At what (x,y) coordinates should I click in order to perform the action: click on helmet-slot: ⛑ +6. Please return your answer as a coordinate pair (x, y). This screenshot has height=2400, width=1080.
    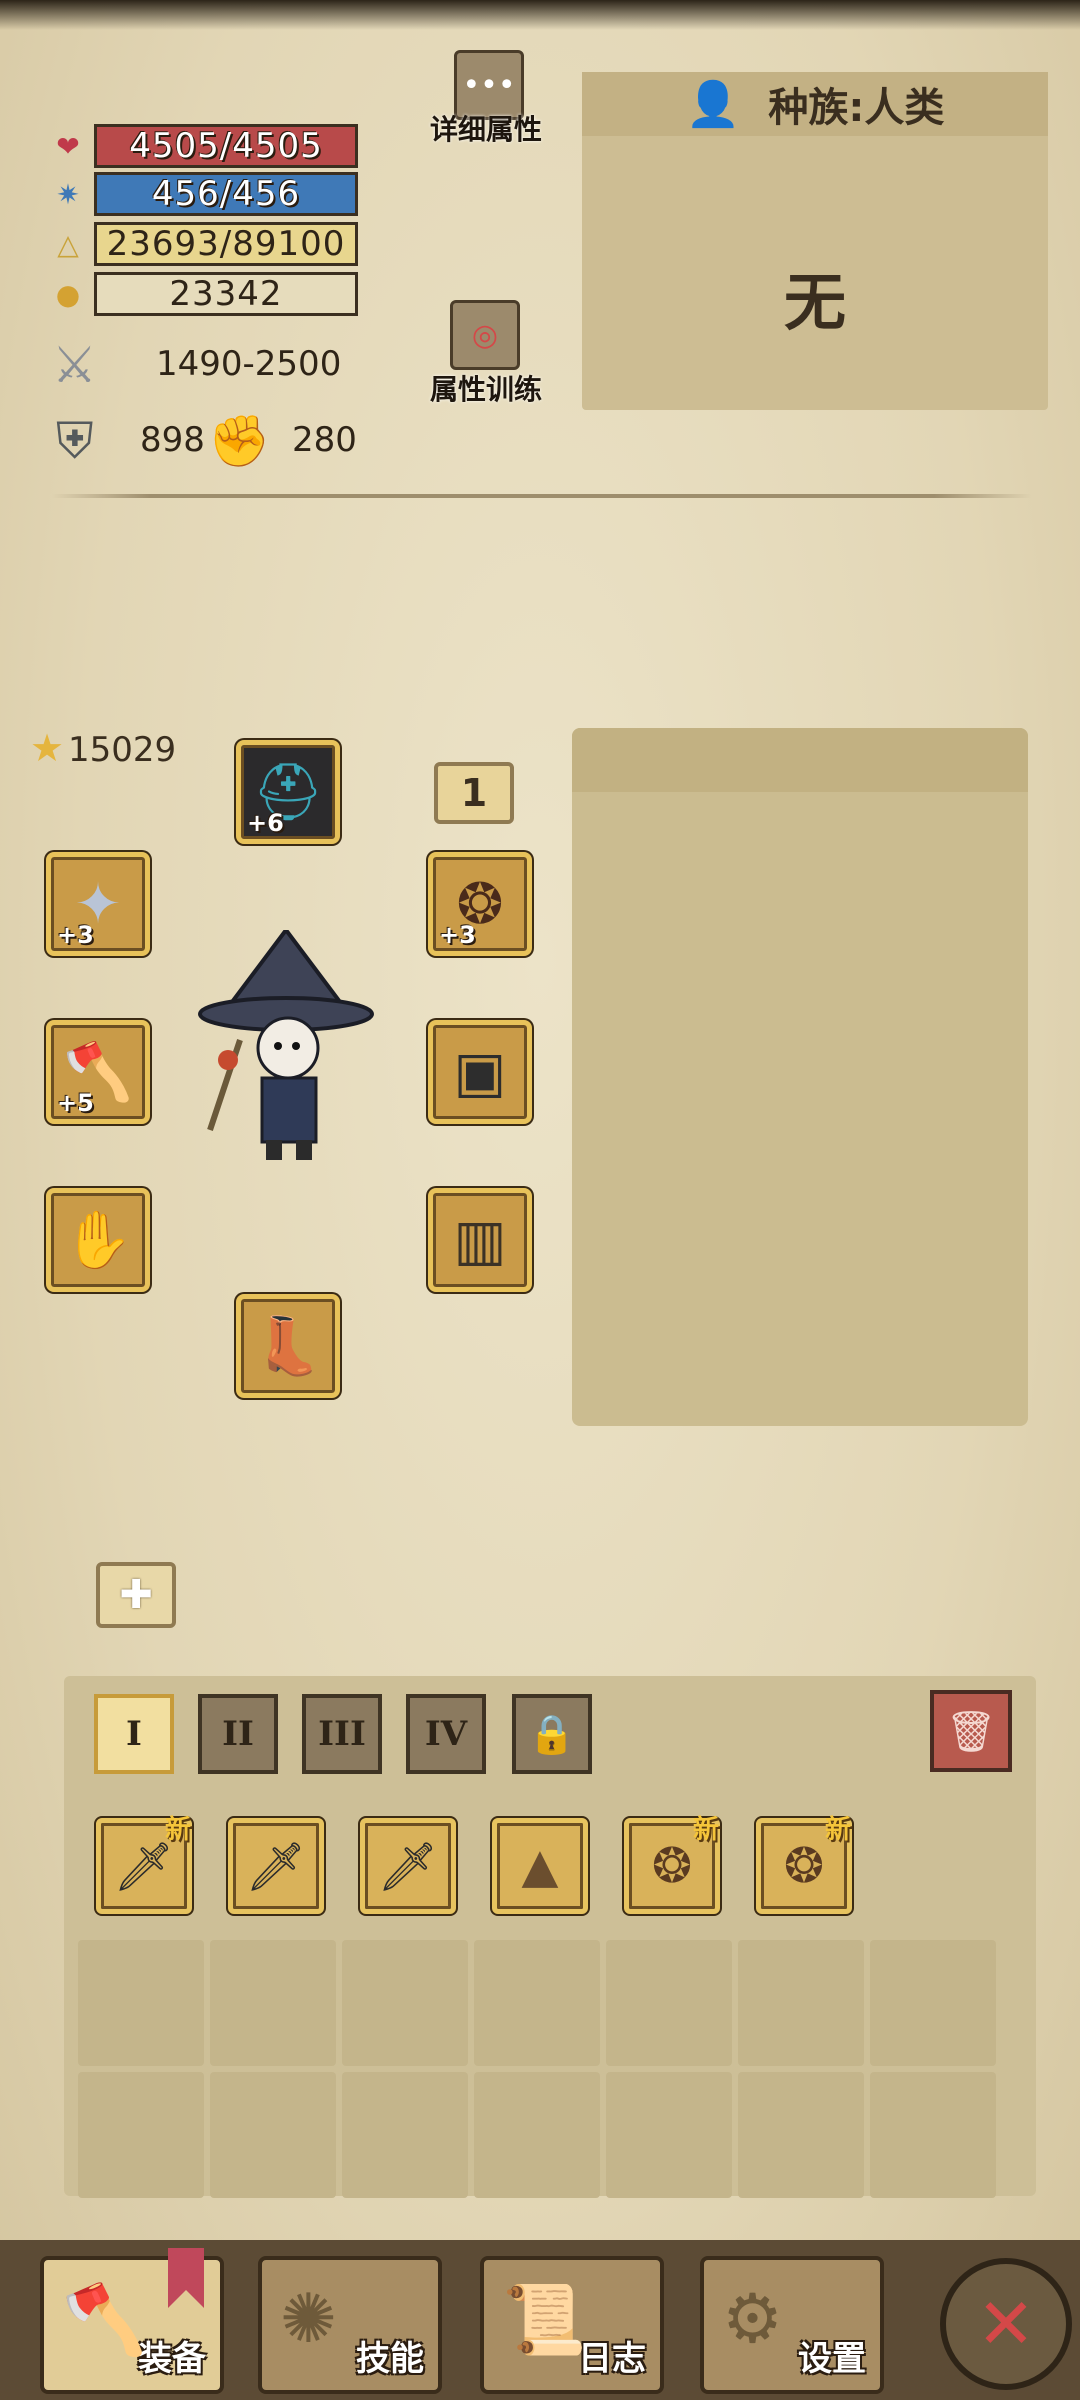
    Looking at the image, I should click on (288, 792).